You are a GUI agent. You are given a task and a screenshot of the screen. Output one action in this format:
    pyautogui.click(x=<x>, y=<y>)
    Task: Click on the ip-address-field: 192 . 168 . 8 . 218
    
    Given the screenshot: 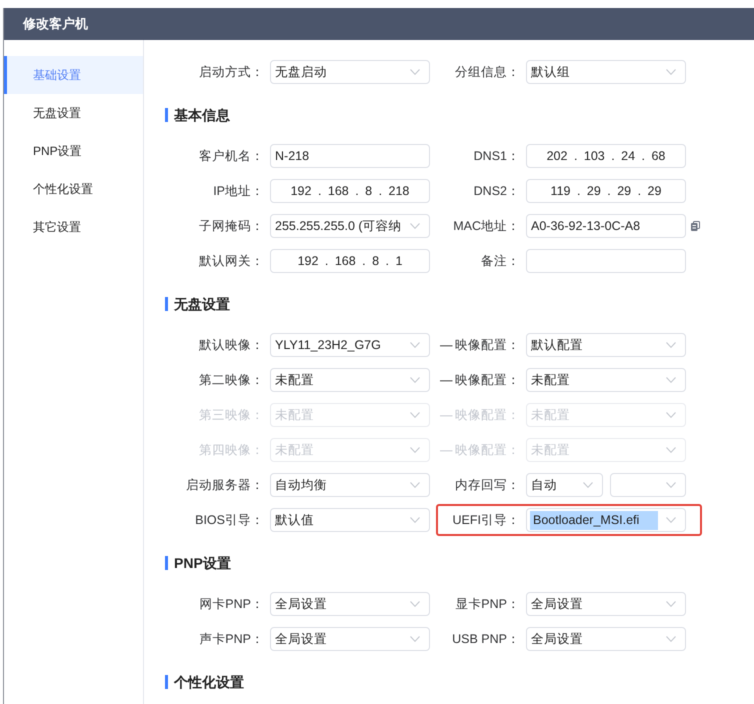 What is the action you would take?
    pyautogui.click(x=350, y=191)
    